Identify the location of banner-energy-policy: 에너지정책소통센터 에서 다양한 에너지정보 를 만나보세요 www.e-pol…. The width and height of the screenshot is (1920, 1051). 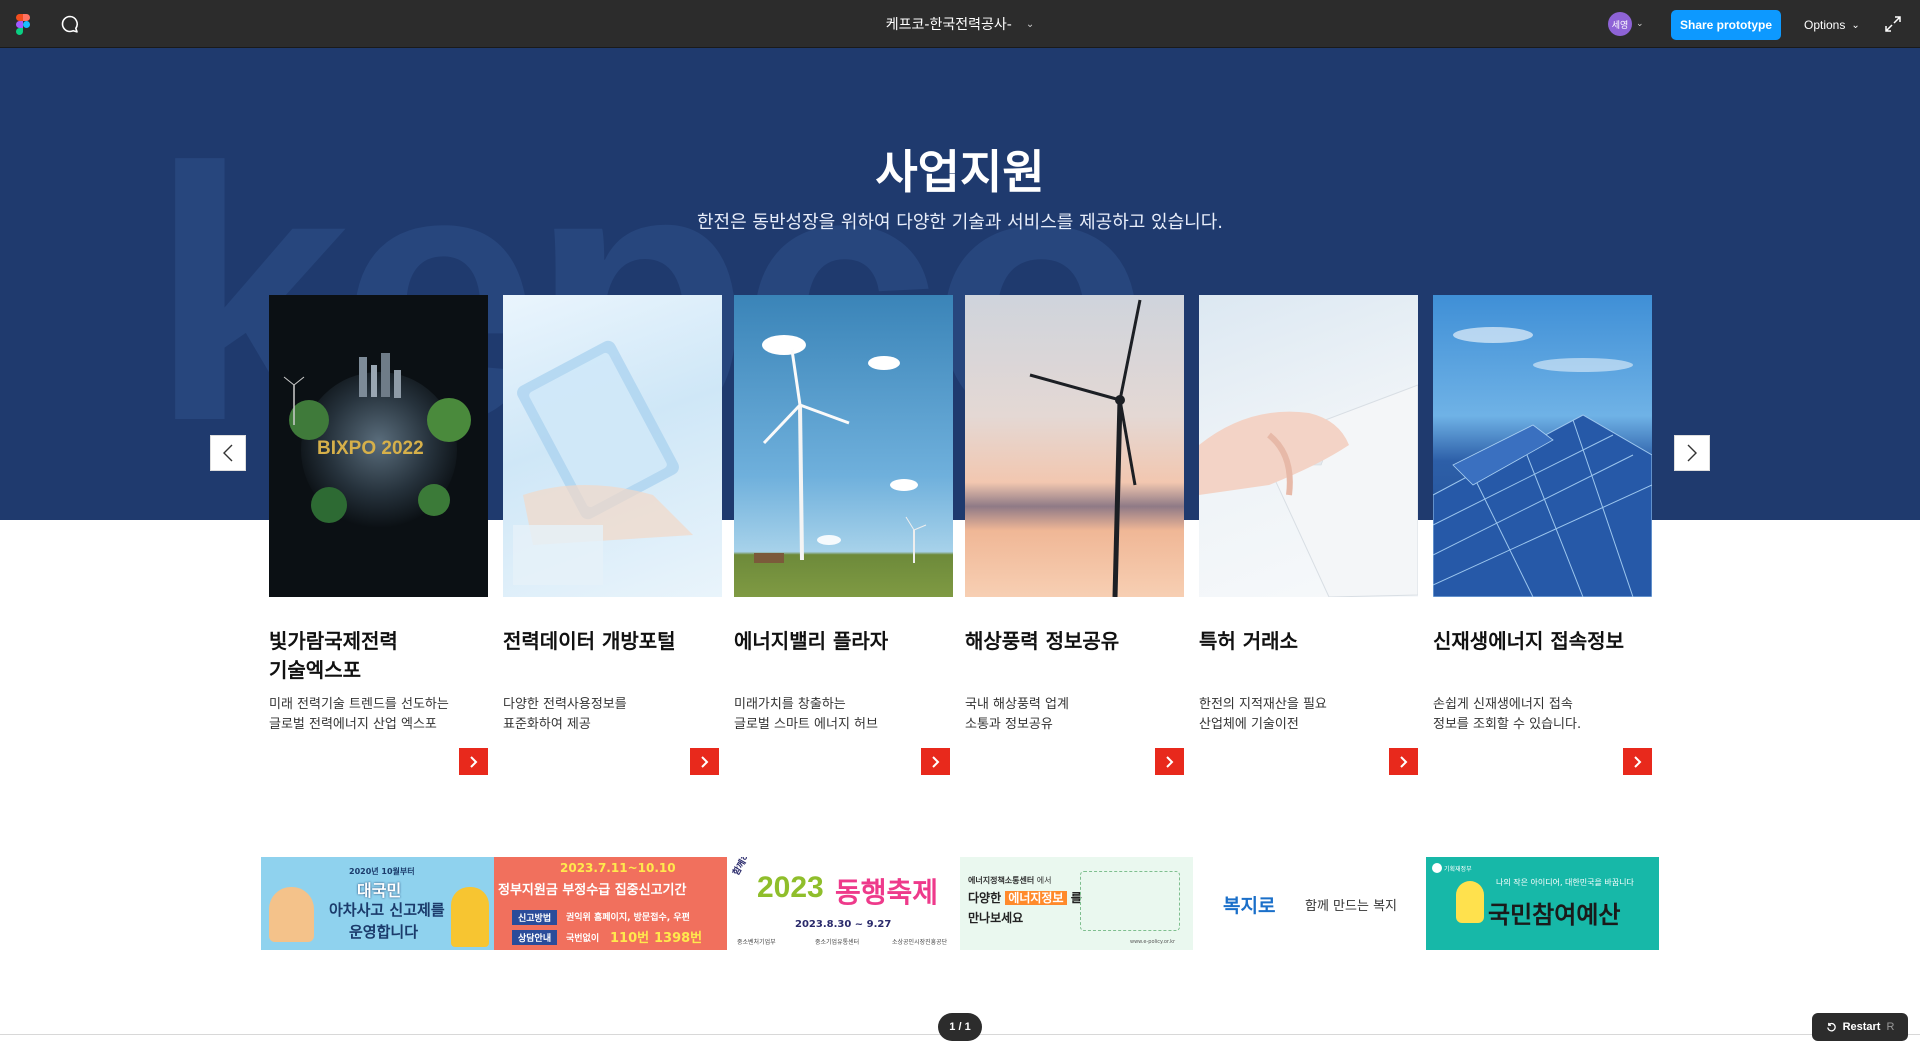
(1076, 903).